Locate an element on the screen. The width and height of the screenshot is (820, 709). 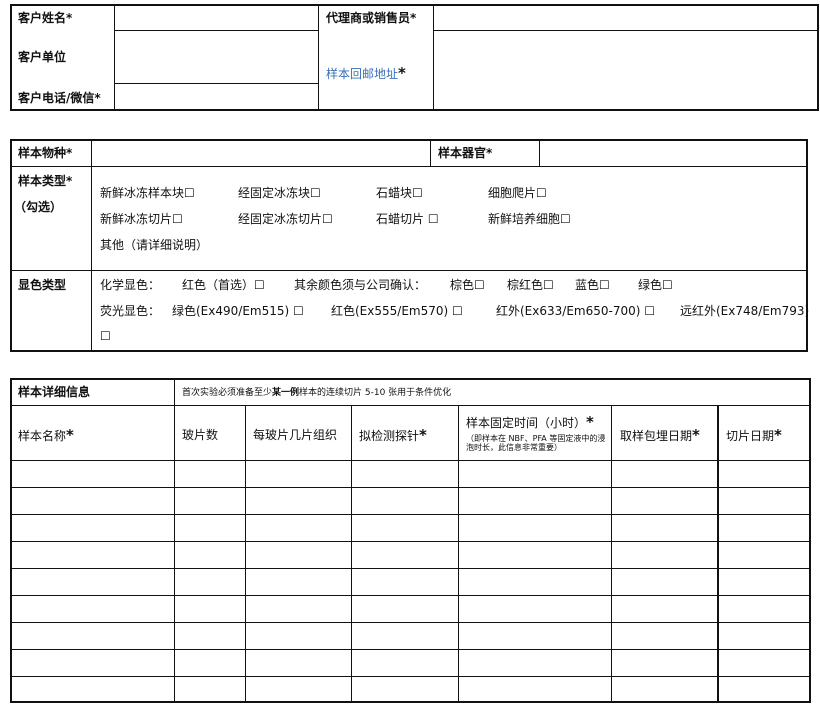
col-slide-count-label: 玻片数 is located at coordinates (200, 435).